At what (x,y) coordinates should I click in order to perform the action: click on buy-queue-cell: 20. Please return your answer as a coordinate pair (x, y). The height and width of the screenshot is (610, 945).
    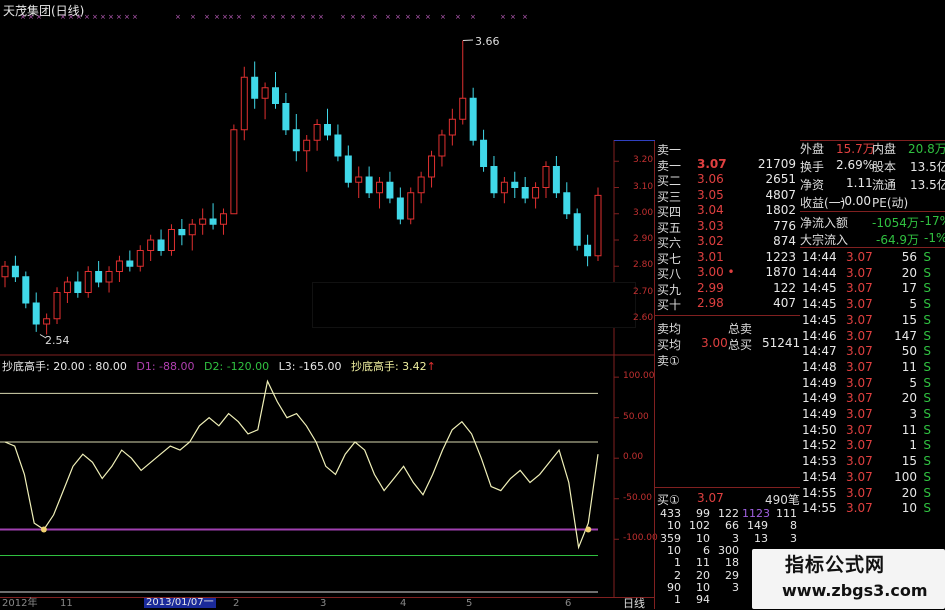
    Looking at the image, I should click on (703, 575).